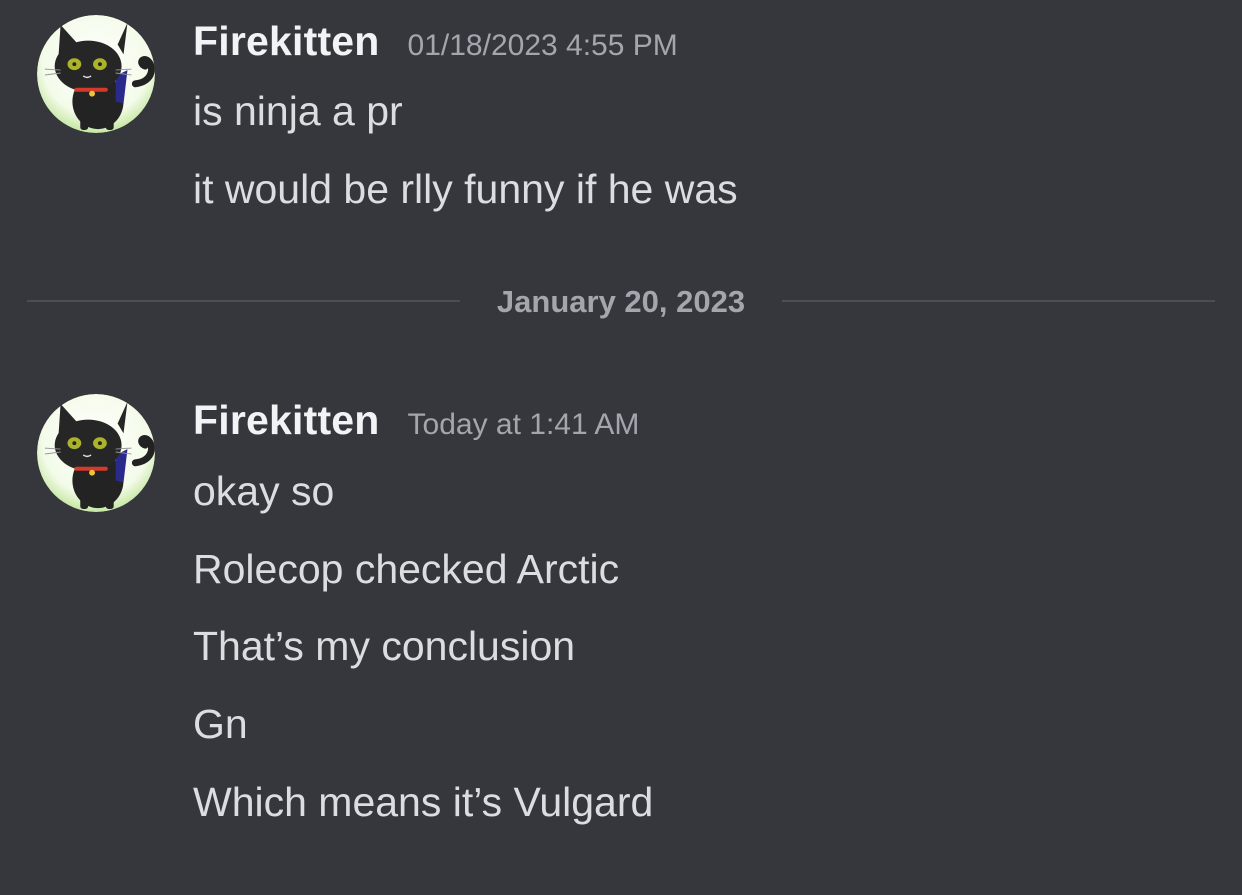  I want to click on message-line: Which means it’s Vulgard, so click(423, 802).